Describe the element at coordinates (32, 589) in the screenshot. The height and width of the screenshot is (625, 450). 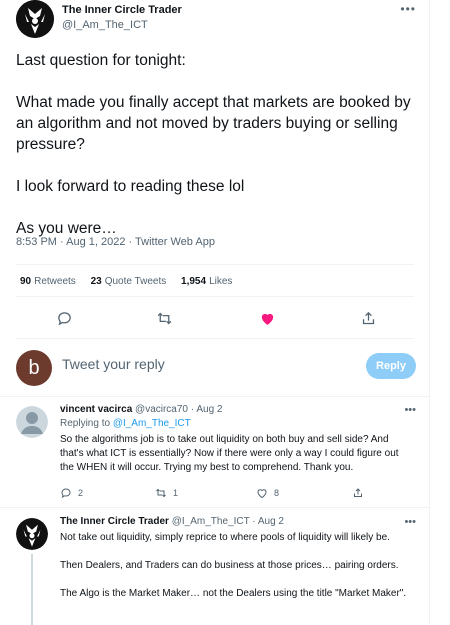
I see `thread-line` at that location.